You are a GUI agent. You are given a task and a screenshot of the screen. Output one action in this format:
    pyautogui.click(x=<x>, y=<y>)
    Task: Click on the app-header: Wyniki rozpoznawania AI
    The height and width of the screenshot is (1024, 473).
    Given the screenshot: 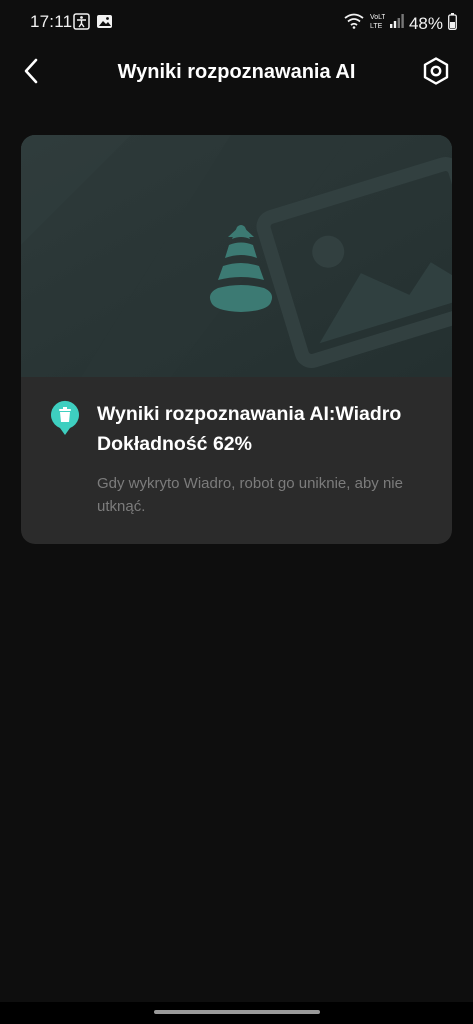 What is the action you would take?
    pyautogui.click(x=236, y=74)
    